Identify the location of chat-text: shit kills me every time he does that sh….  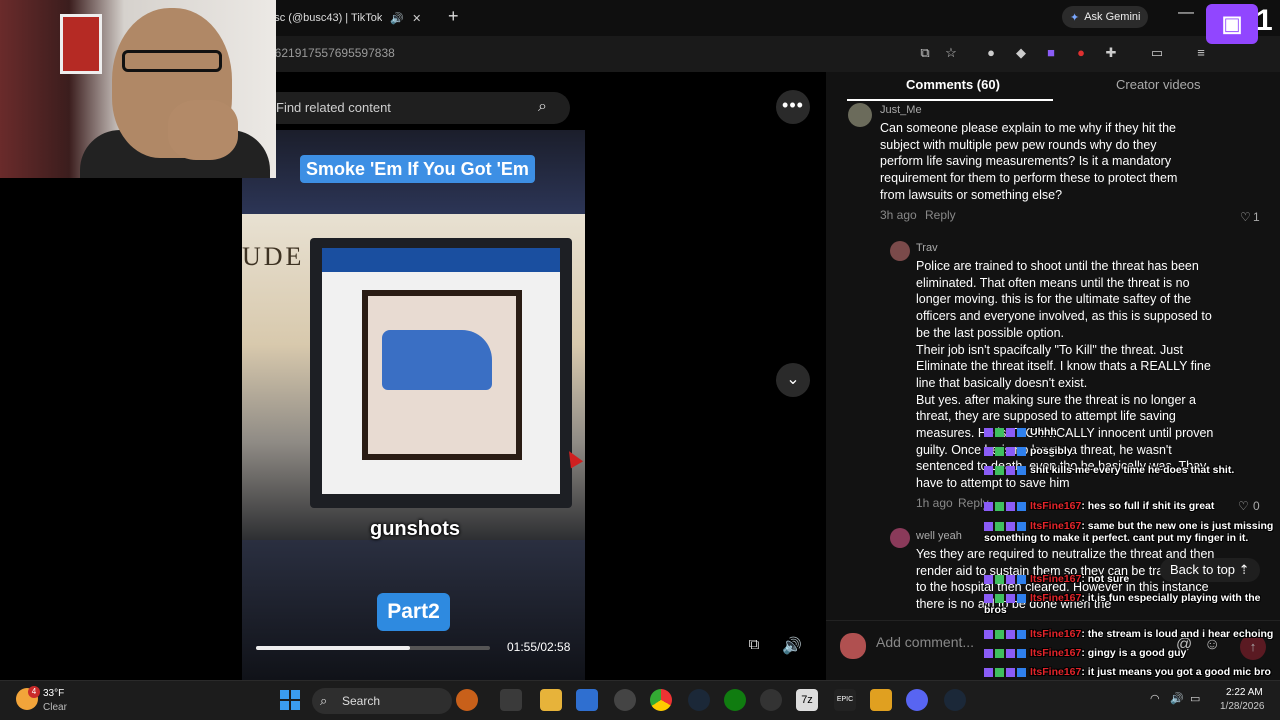
(1132, 470).